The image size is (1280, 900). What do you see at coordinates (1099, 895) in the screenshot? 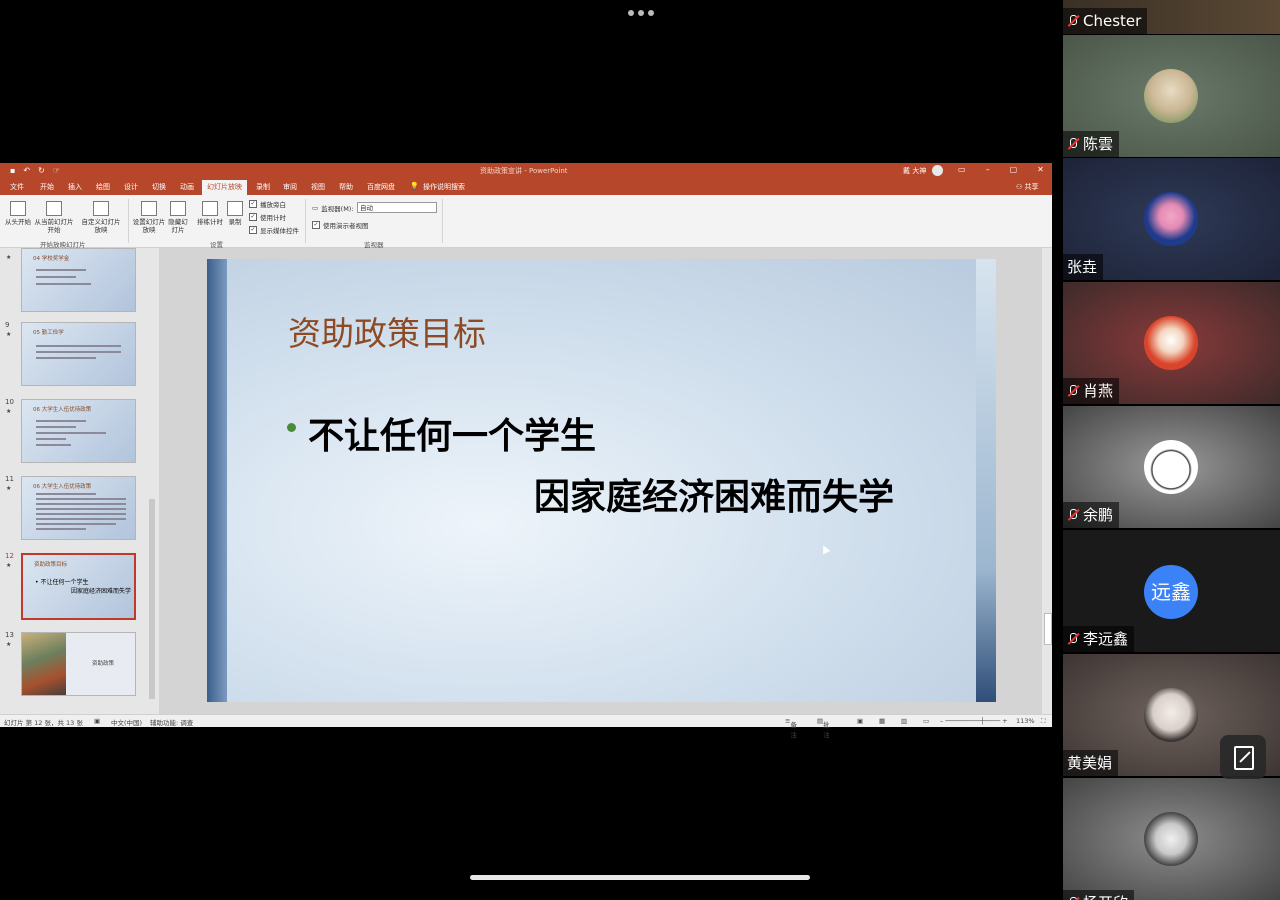
I see `participant-name-tag: 杨开欣` at bounding box center [1099, 895].